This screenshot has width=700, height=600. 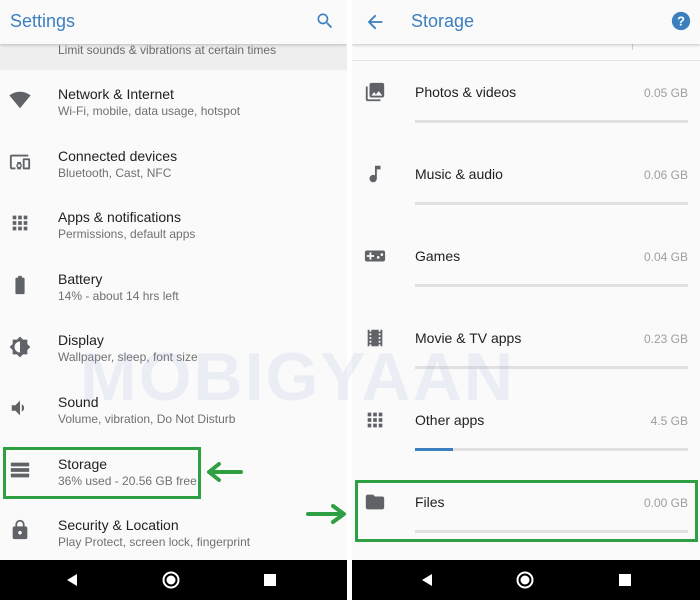 I want to click on storage-usage-bar-fill, so click(x=434, y=449).